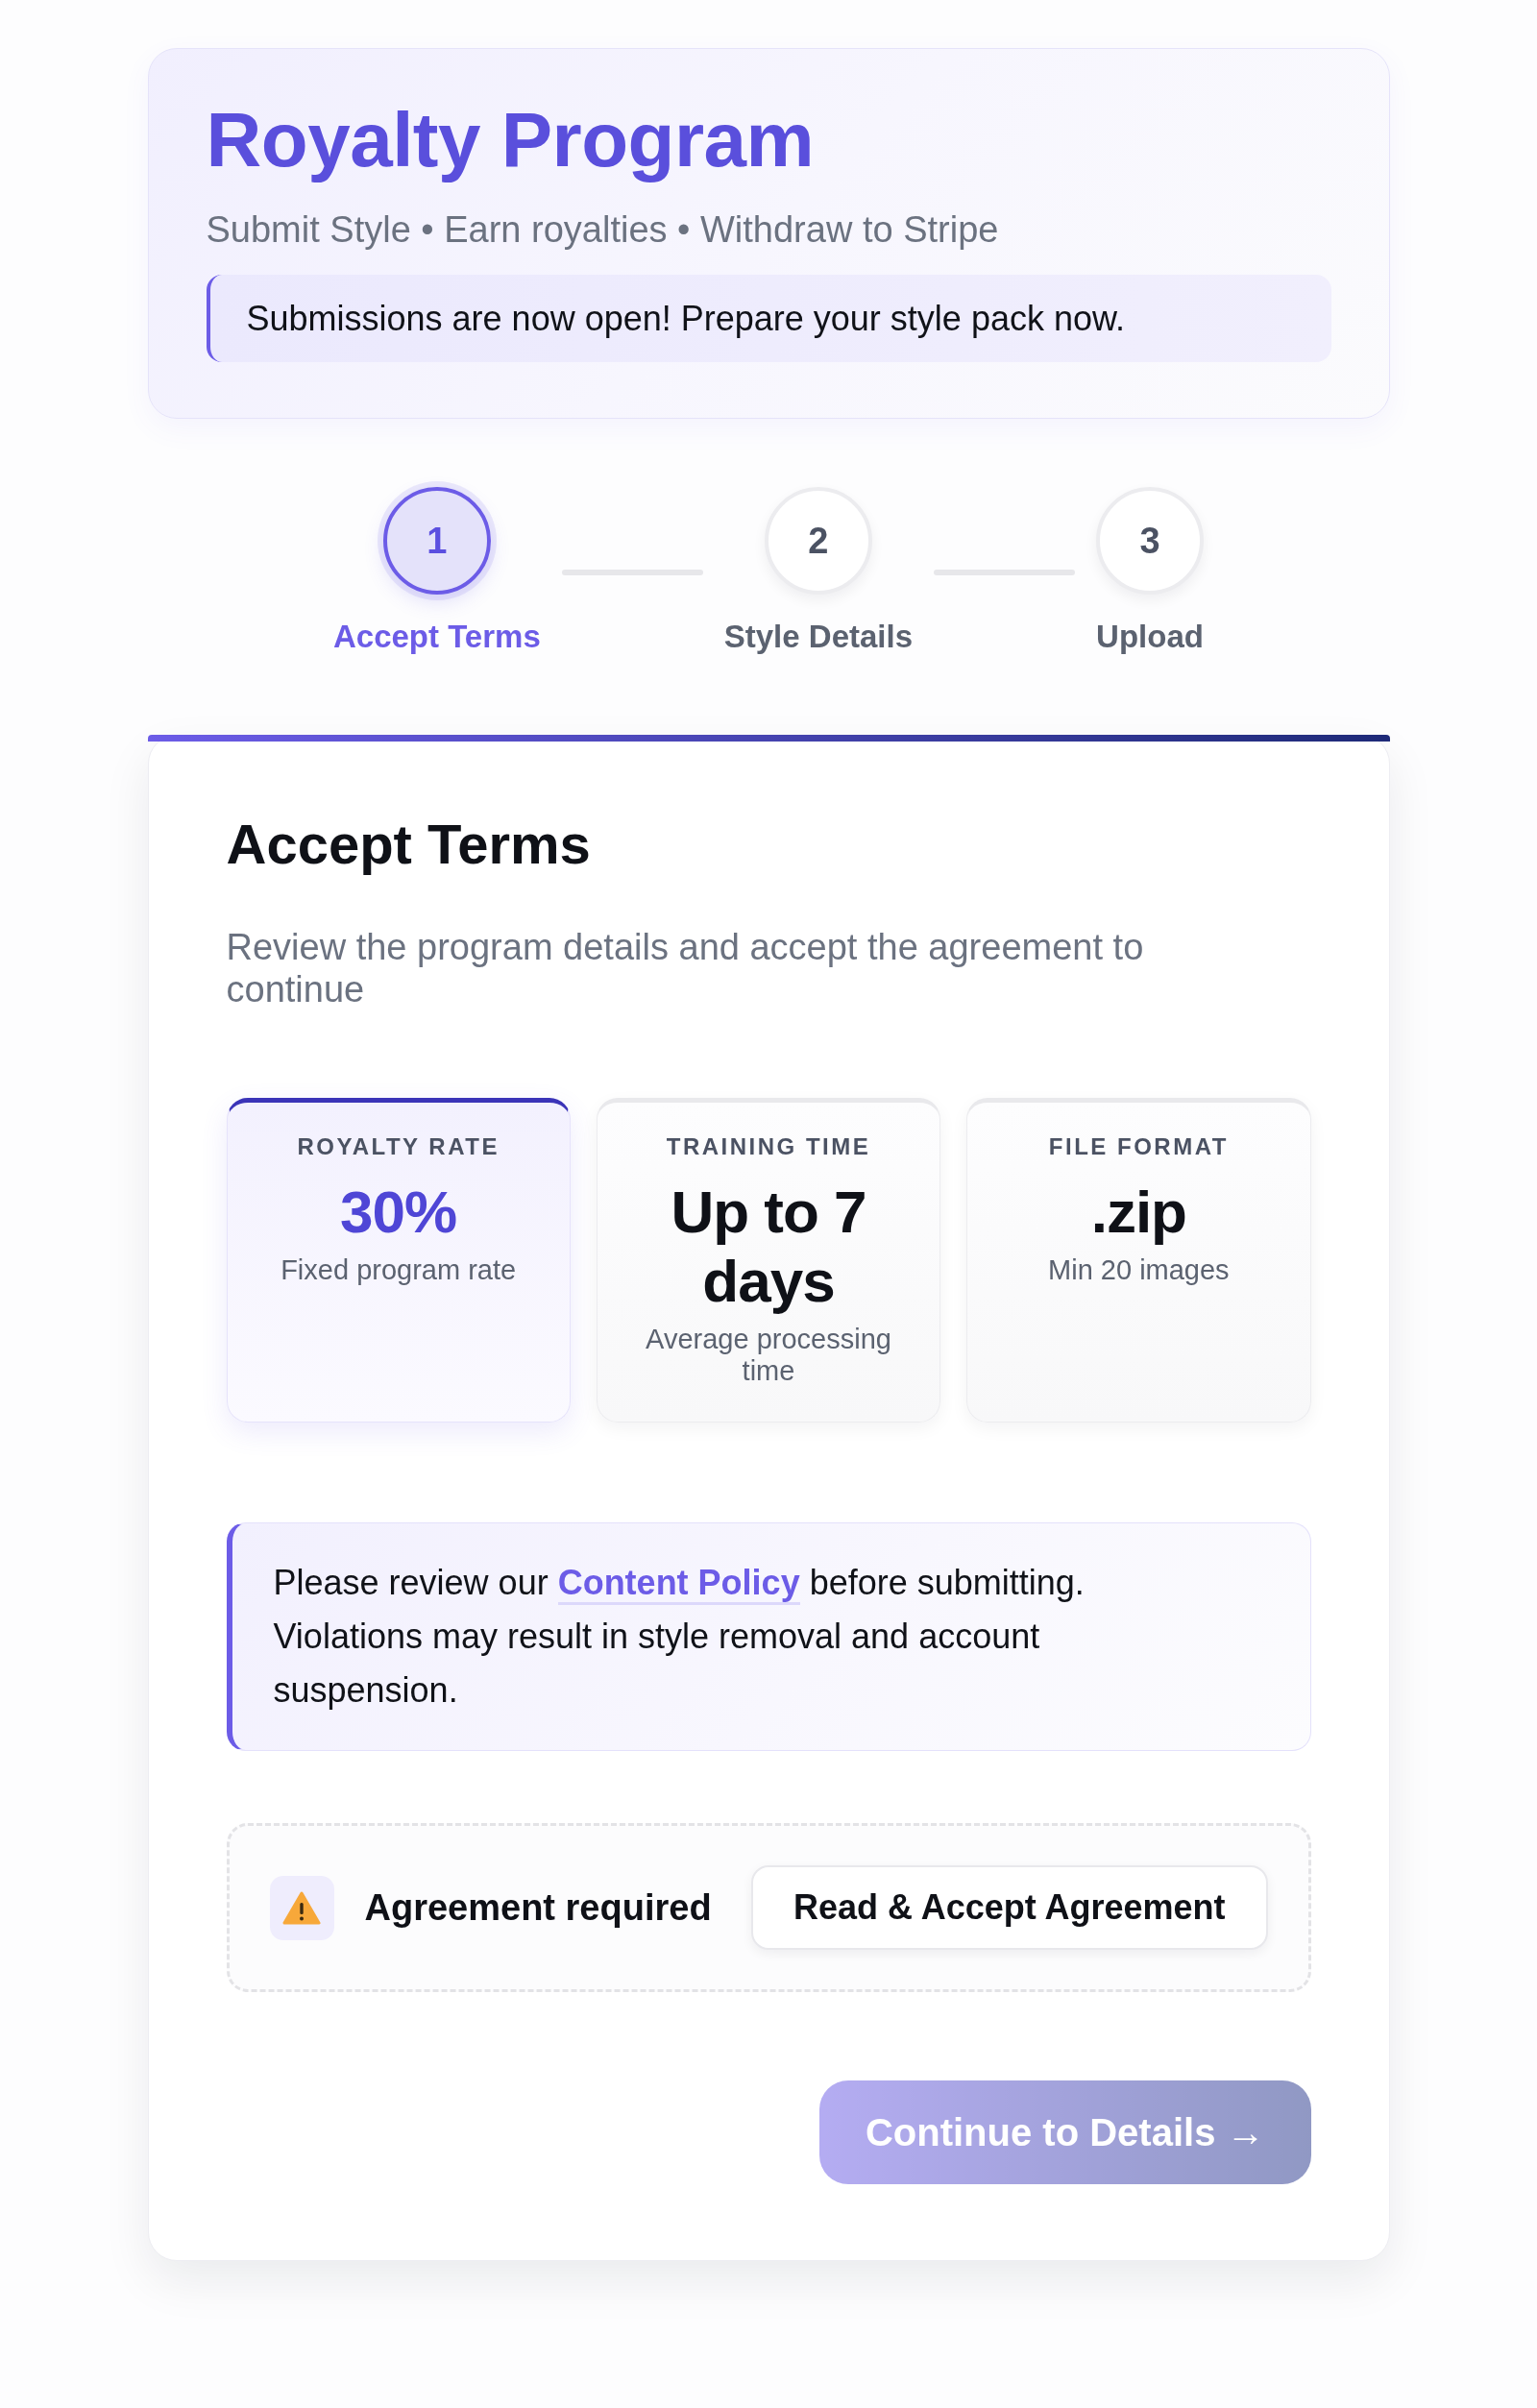 This screenshot has width=1537, height=2408. Describe the element at coordinates (399, 1270) in the screenshot. I see `stat-note: Fixed program rate` at that location.